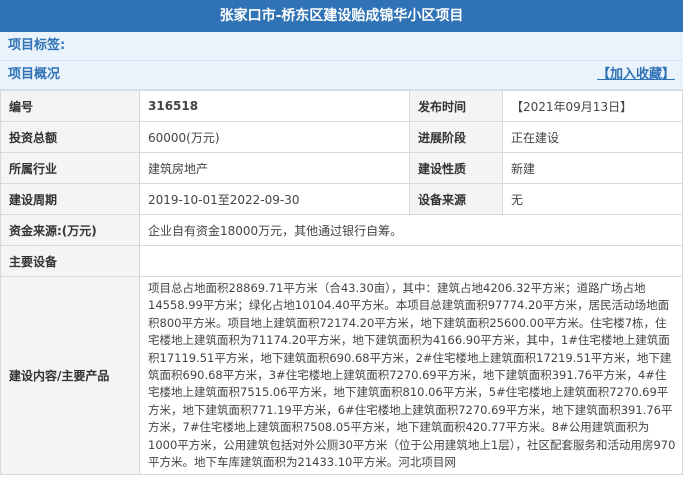 This screenshot has height=500, width=683. I want to click on stage-value: 正在建设, so click(592, 137).